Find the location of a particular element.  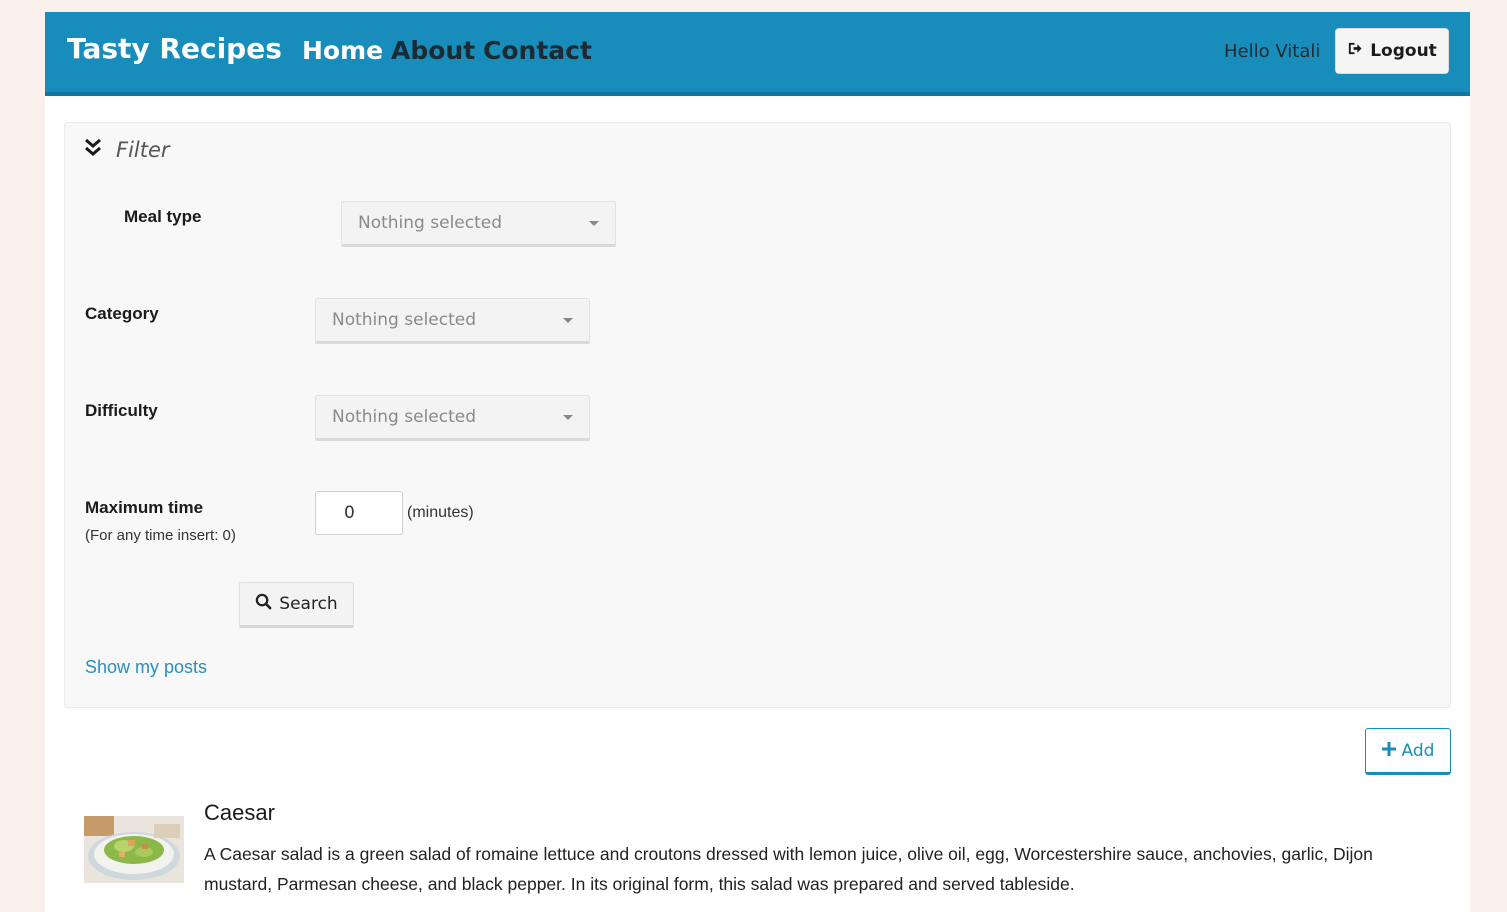

add-label: Add is located at coordinates (1418, 750).